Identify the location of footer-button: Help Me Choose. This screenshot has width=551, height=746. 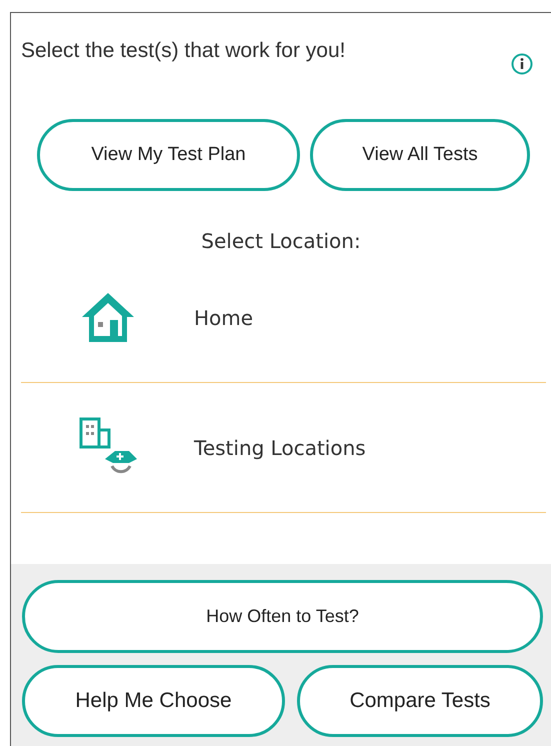
(153, 701).